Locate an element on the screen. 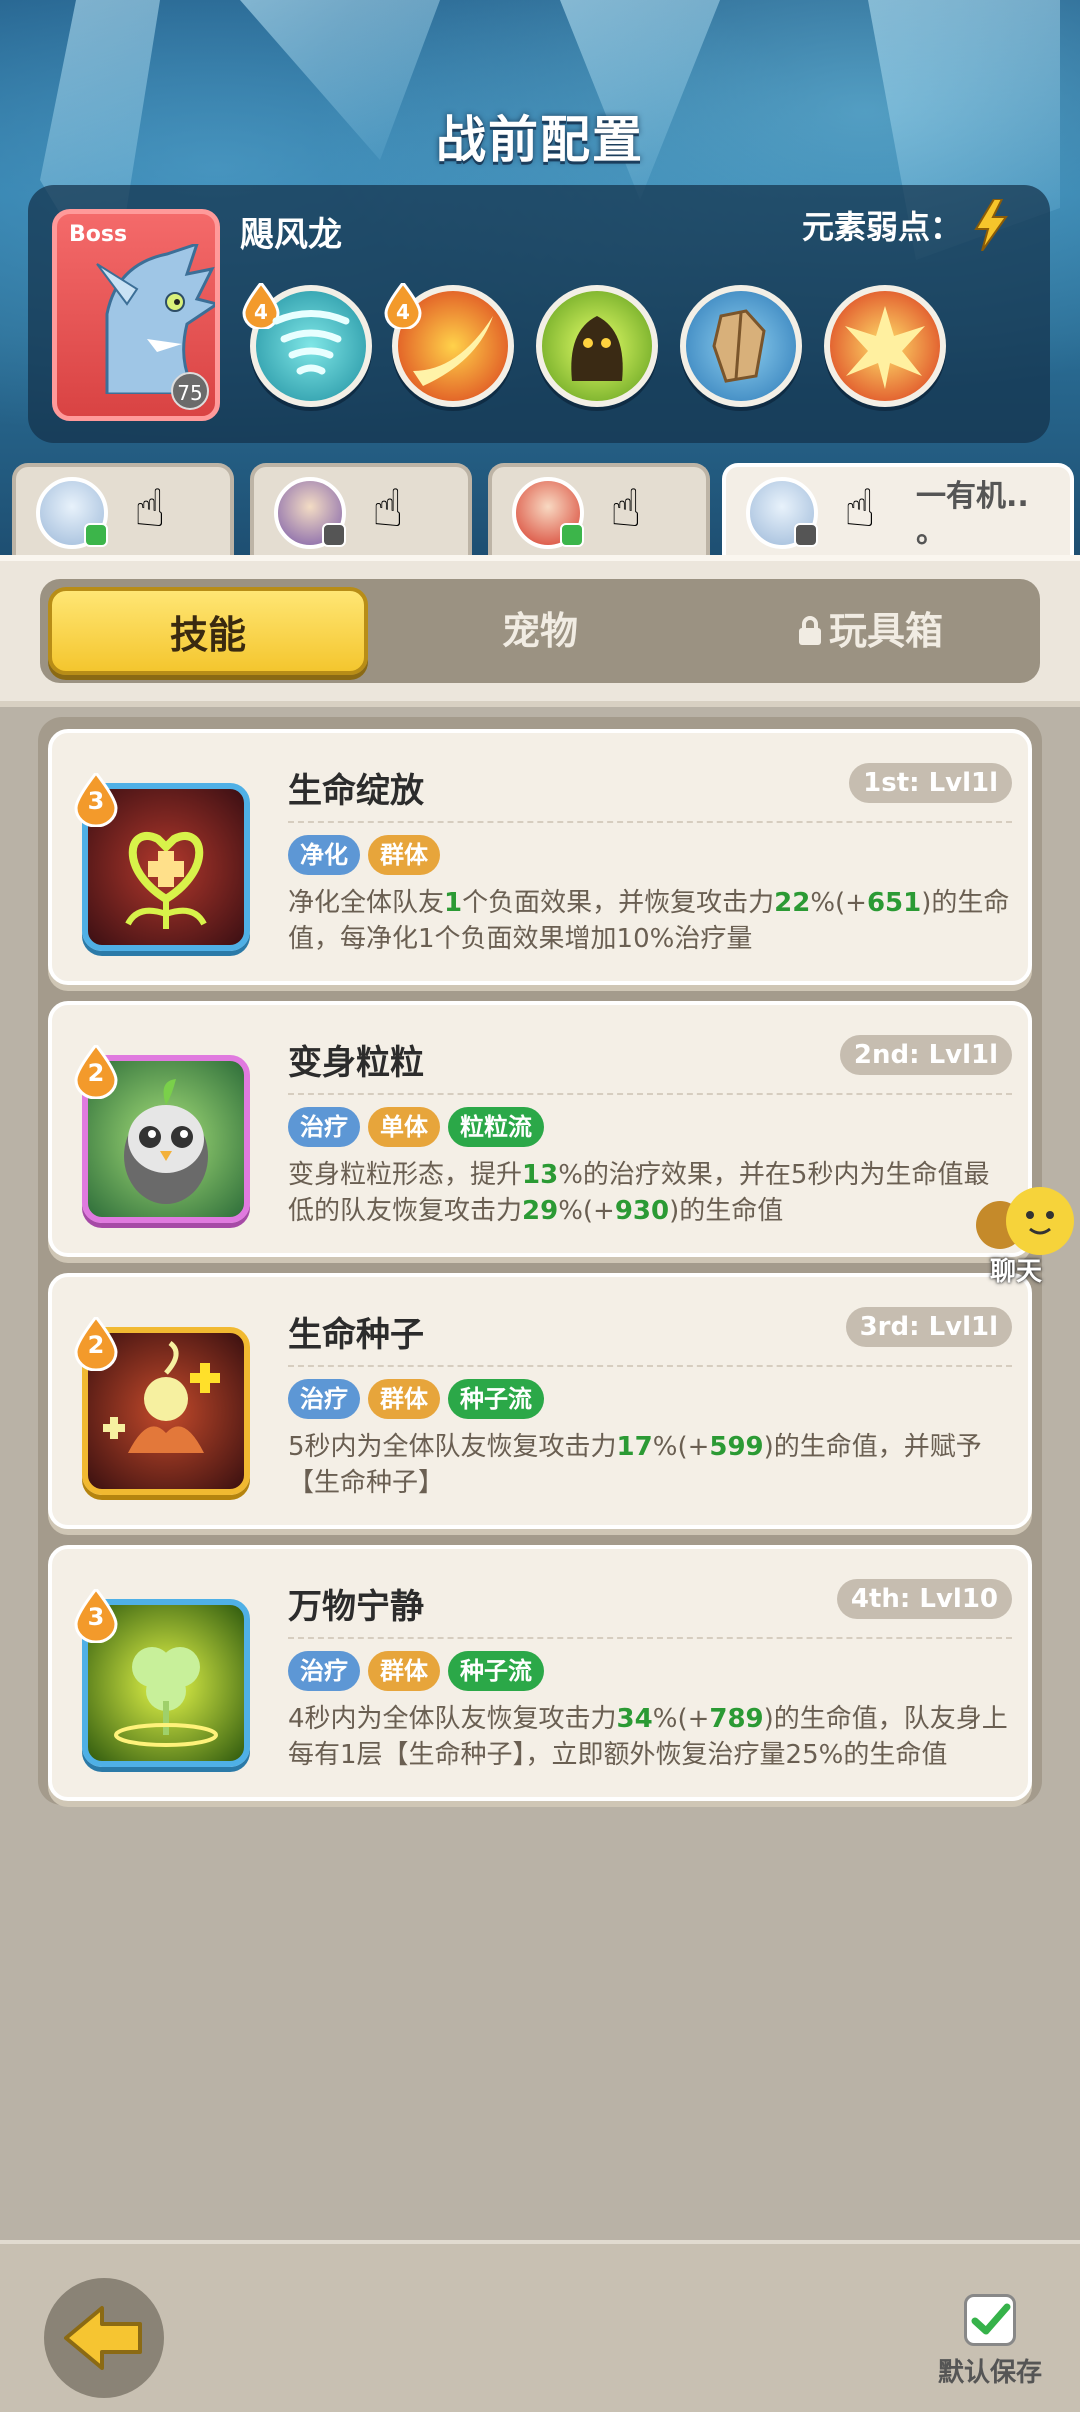 The height and width of the screenshot is (2412, 1080). page-title: 战前配置 is located at coordinates (540, 140).